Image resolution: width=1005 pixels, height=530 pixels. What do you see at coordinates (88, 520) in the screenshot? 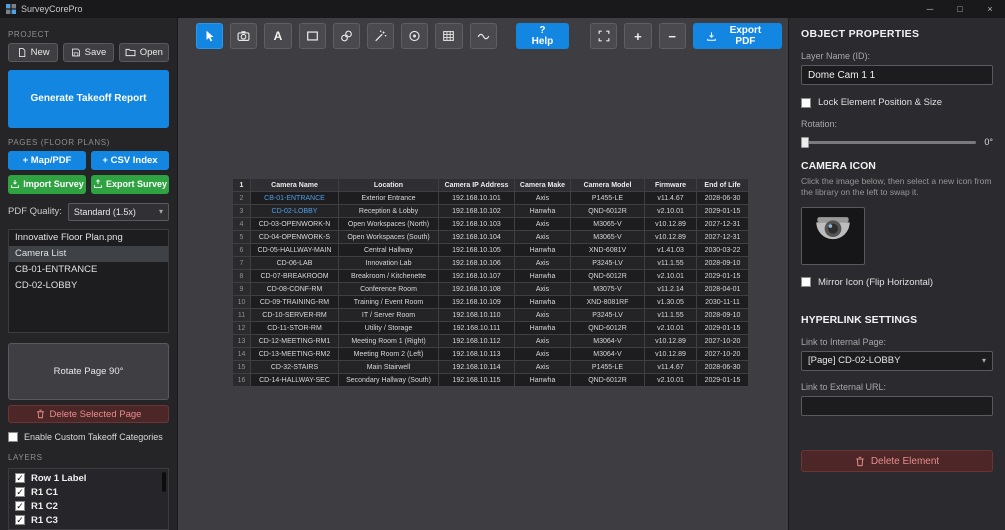
I see `layer-list-item: ✓ R1 C3` at bounding box center [88, 520].